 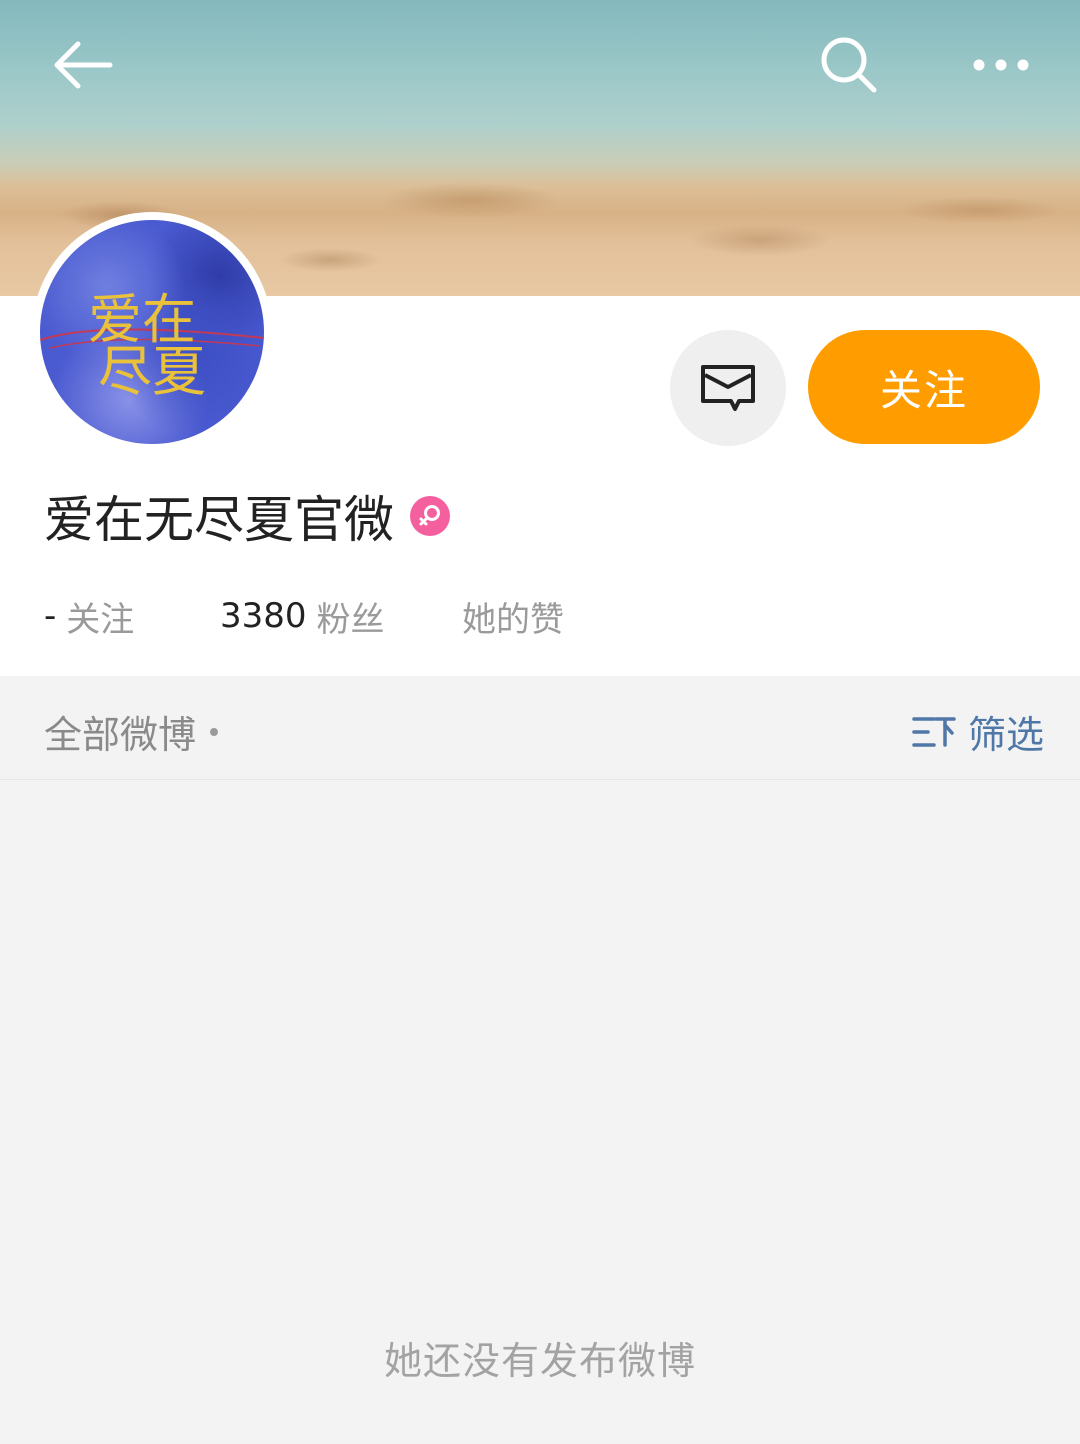 I want to click on message-button, so click(x=728, y=388).